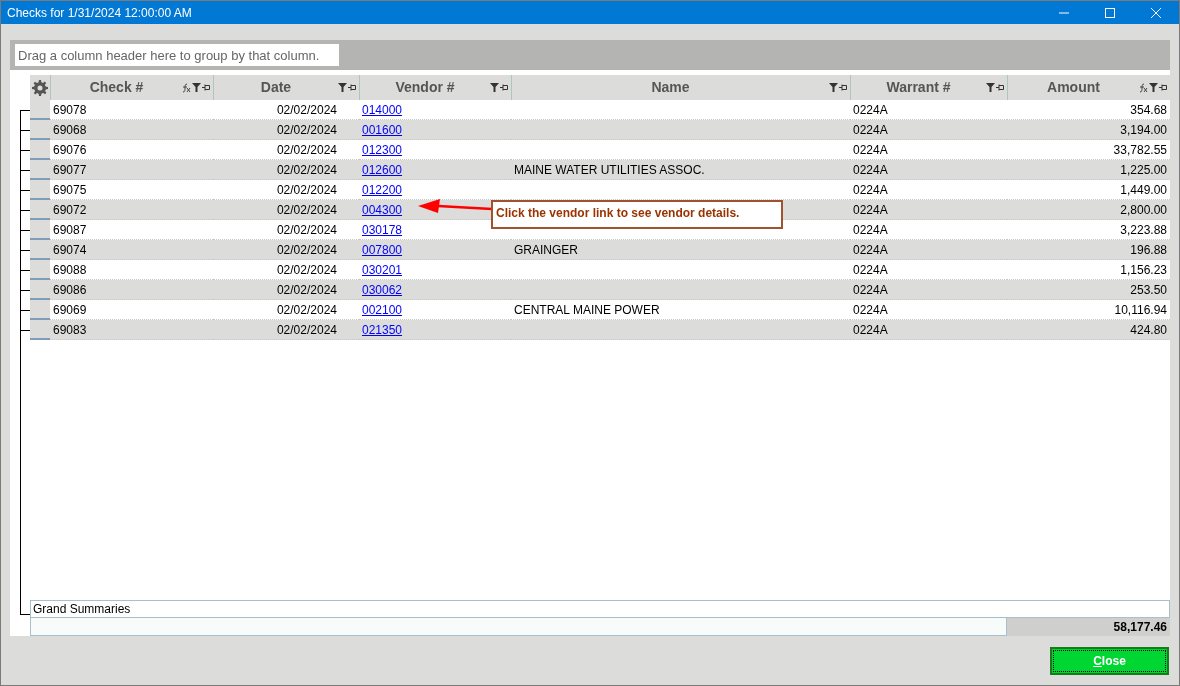  I want to click on vendor-link: 030201, so click(382, 270).